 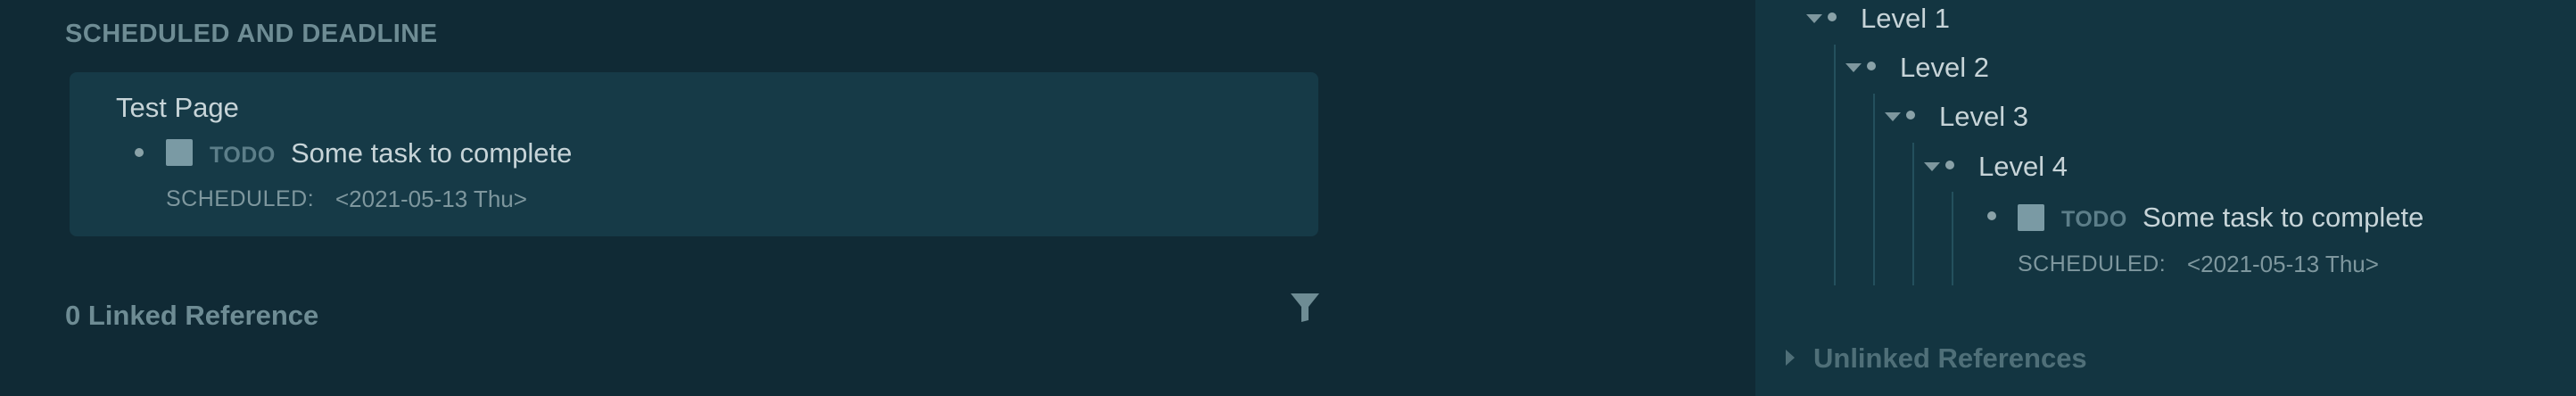 I want to click on level-3-label: Level 3, so click(x=1984, y=117).